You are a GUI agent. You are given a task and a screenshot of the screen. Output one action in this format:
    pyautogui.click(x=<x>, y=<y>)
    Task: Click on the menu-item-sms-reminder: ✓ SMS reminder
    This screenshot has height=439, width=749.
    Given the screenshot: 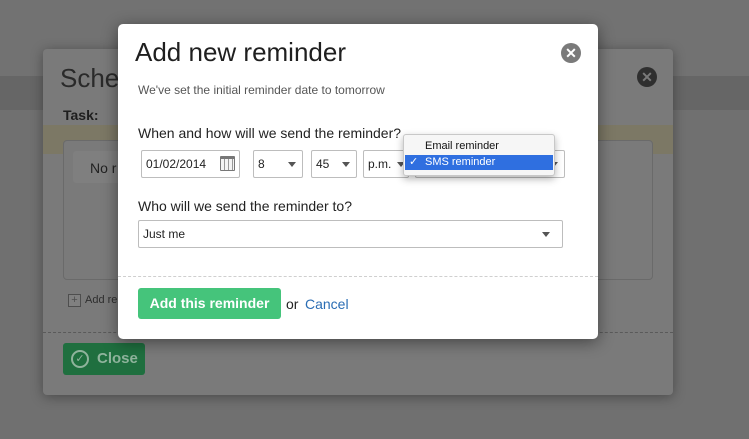 What is the action you would take?
    pyautogui.click(x=479, y=162)
    